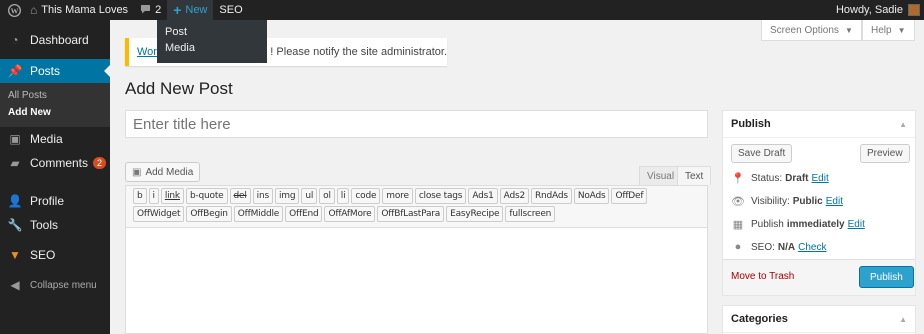 This screenshot has height=334, width=924. What do you see at coordinates (172, 196) in the screenshot?
I see `quicktag-button-link: link` at bounding box center [172, 196].